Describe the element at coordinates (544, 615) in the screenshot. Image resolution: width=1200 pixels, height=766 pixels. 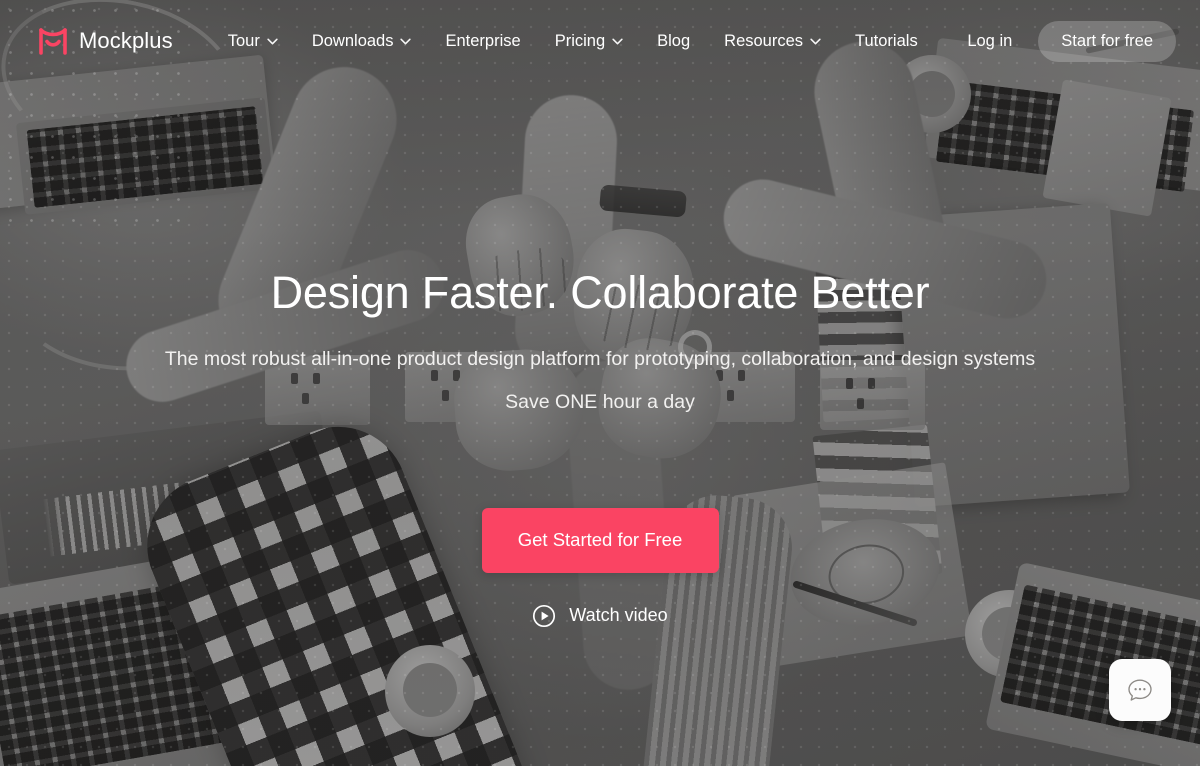
I see `play-circle-icon` at that location.